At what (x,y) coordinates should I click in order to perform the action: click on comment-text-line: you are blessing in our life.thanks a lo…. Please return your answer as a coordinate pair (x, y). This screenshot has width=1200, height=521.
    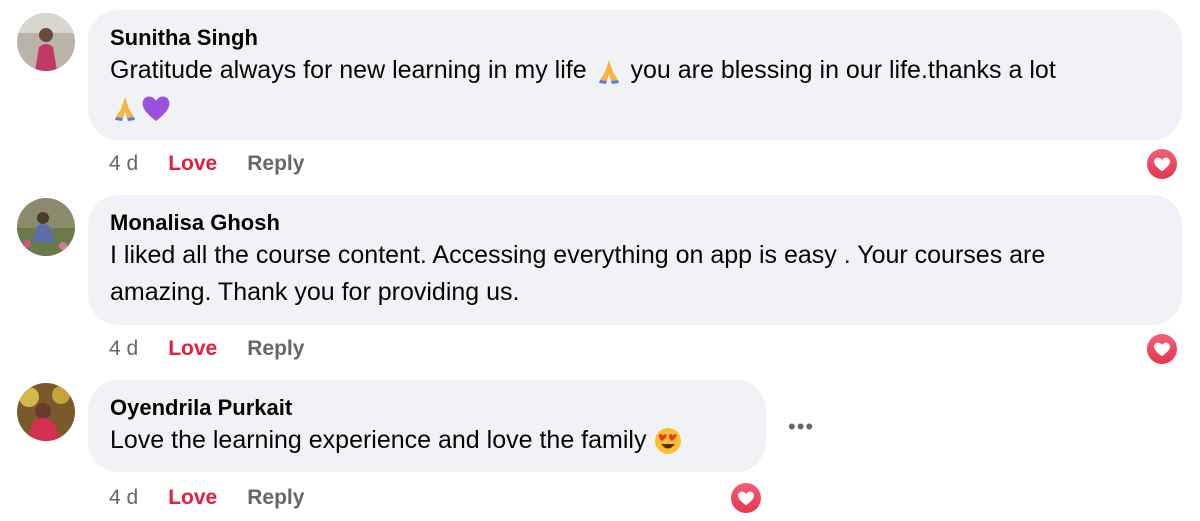
    Looking at the image, I should click on (843, 70).